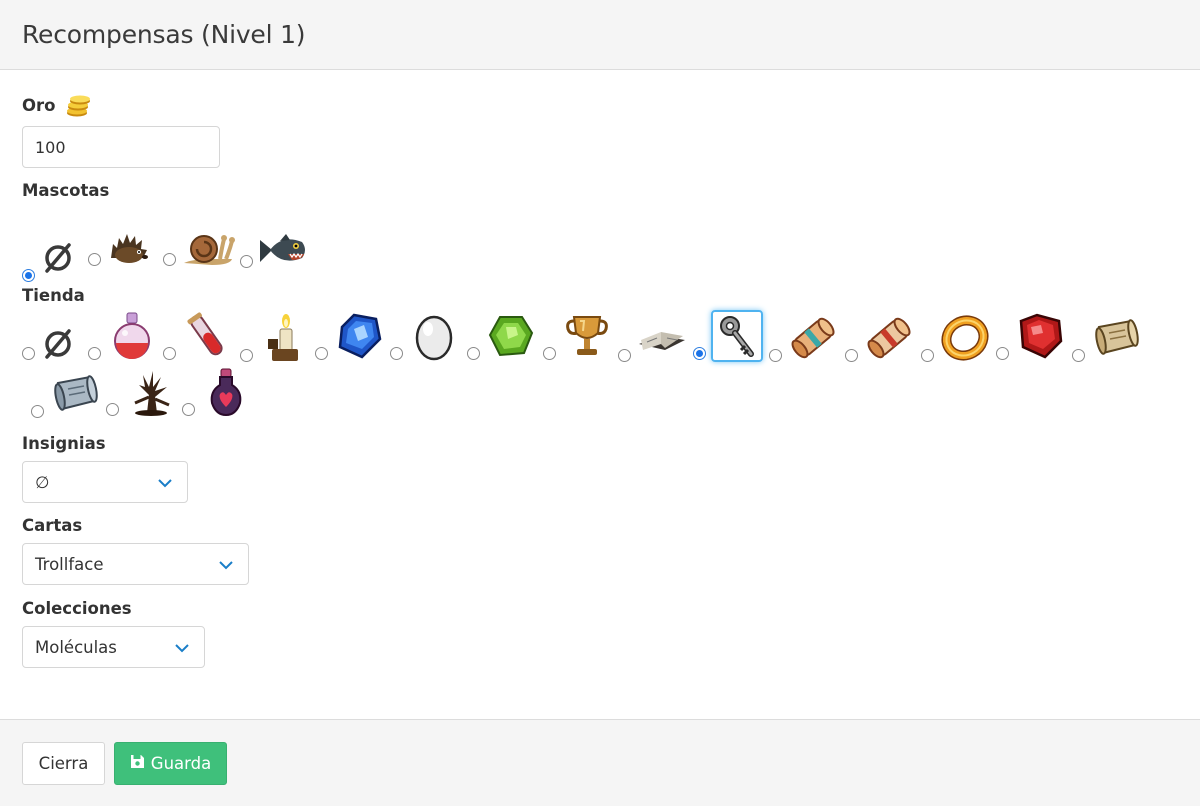  I want to click on red-potion-icon, so click(132, 336).